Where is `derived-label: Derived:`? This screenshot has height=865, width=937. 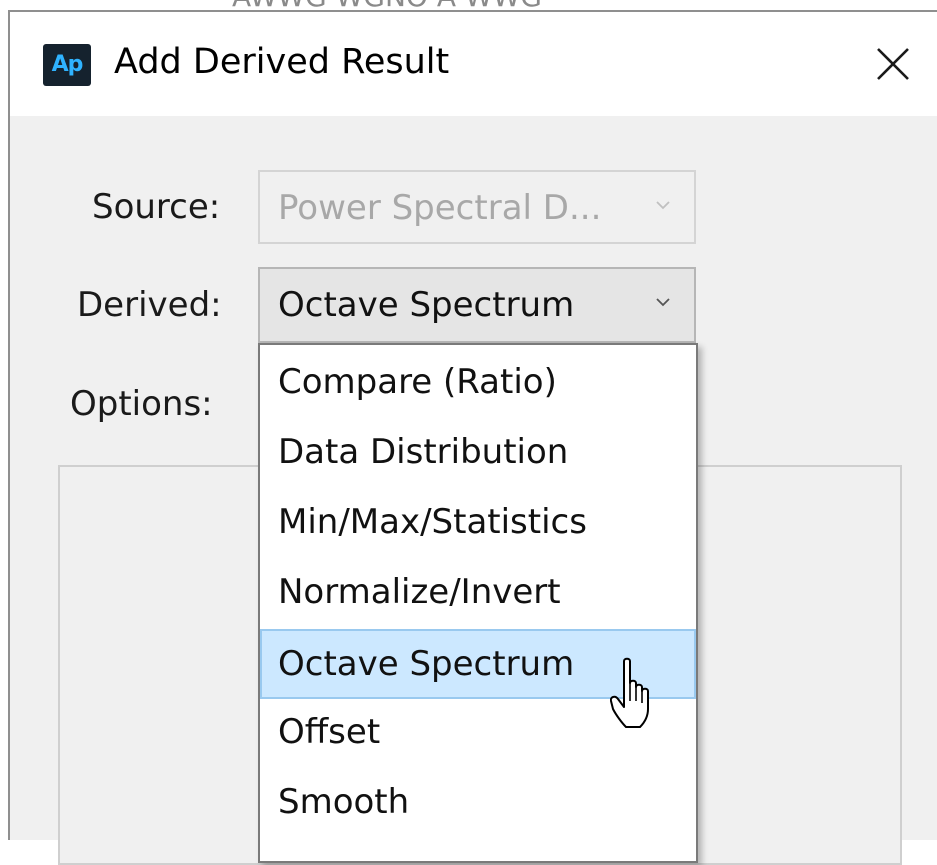 derived-label: Derived: is located at coordinates (149, 305).